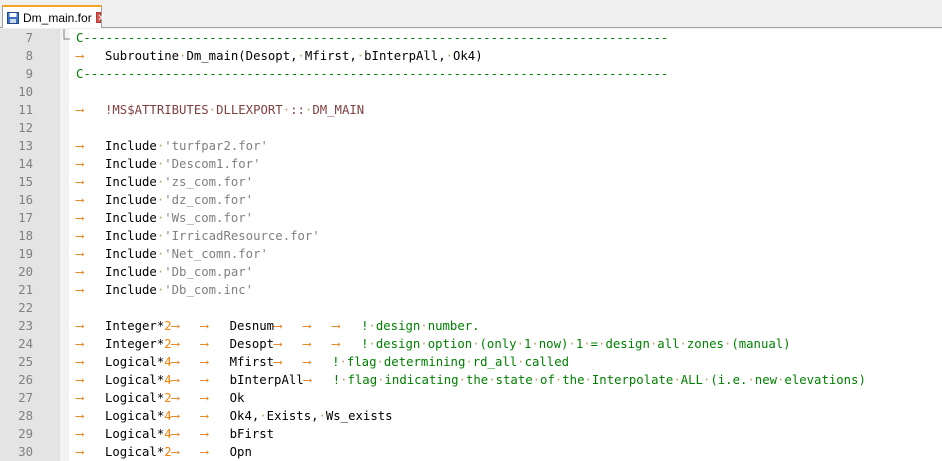  What do you see at coordinates (471, 128) in the screenshot?
I see `code-line: 12` at bounding box center [471, 128].